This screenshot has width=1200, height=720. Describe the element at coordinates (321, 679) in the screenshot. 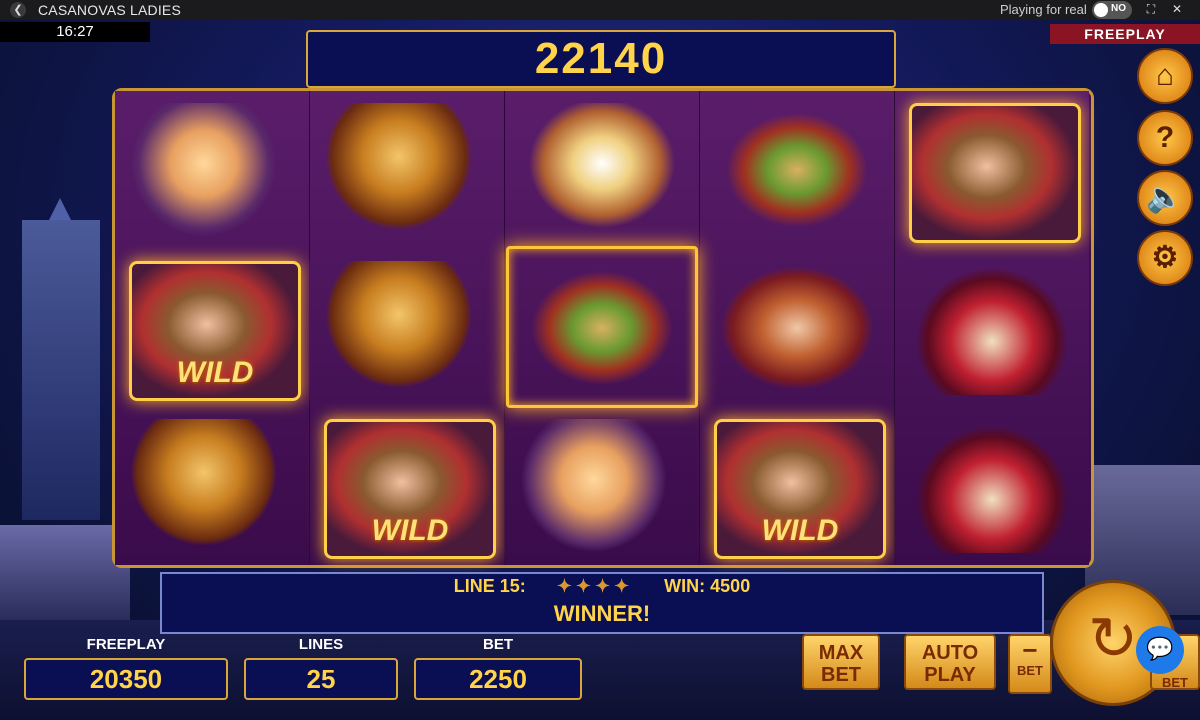

I see `lines-value: 25` at that location.